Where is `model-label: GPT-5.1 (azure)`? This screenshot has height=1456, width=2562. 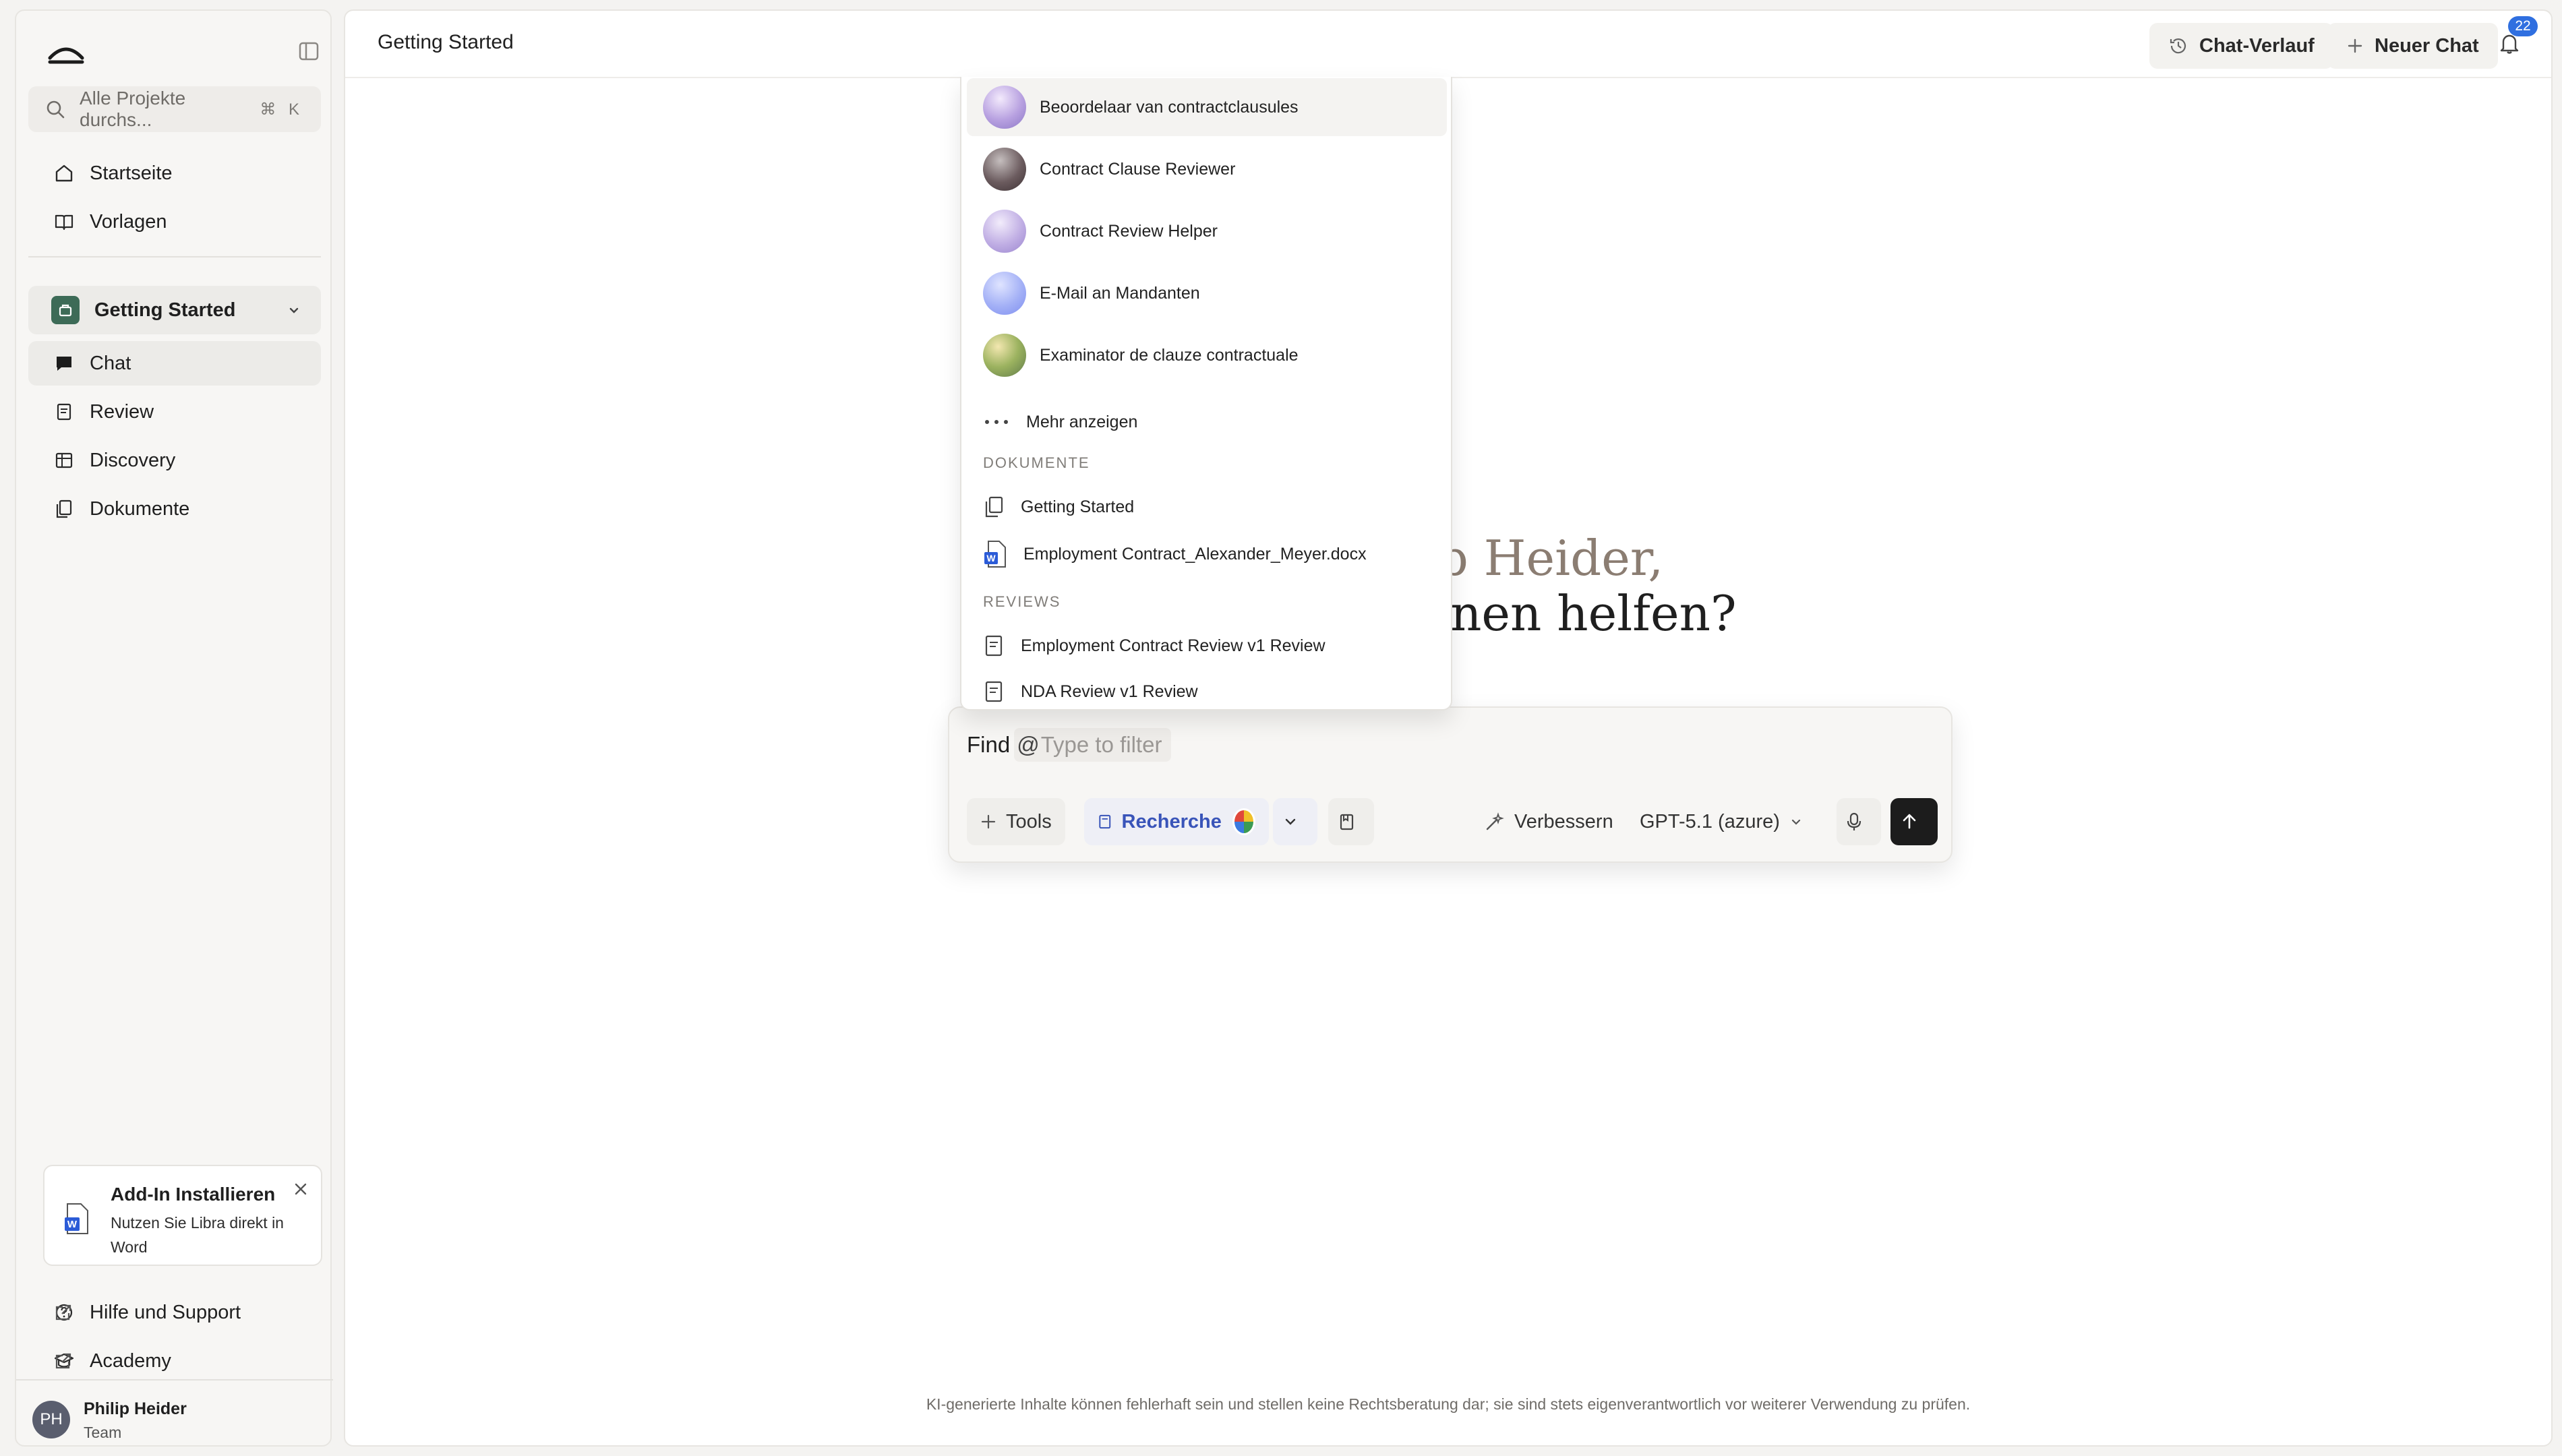
model-label: GPT-5.1 (azure) is located at coordinates (1710, 821).